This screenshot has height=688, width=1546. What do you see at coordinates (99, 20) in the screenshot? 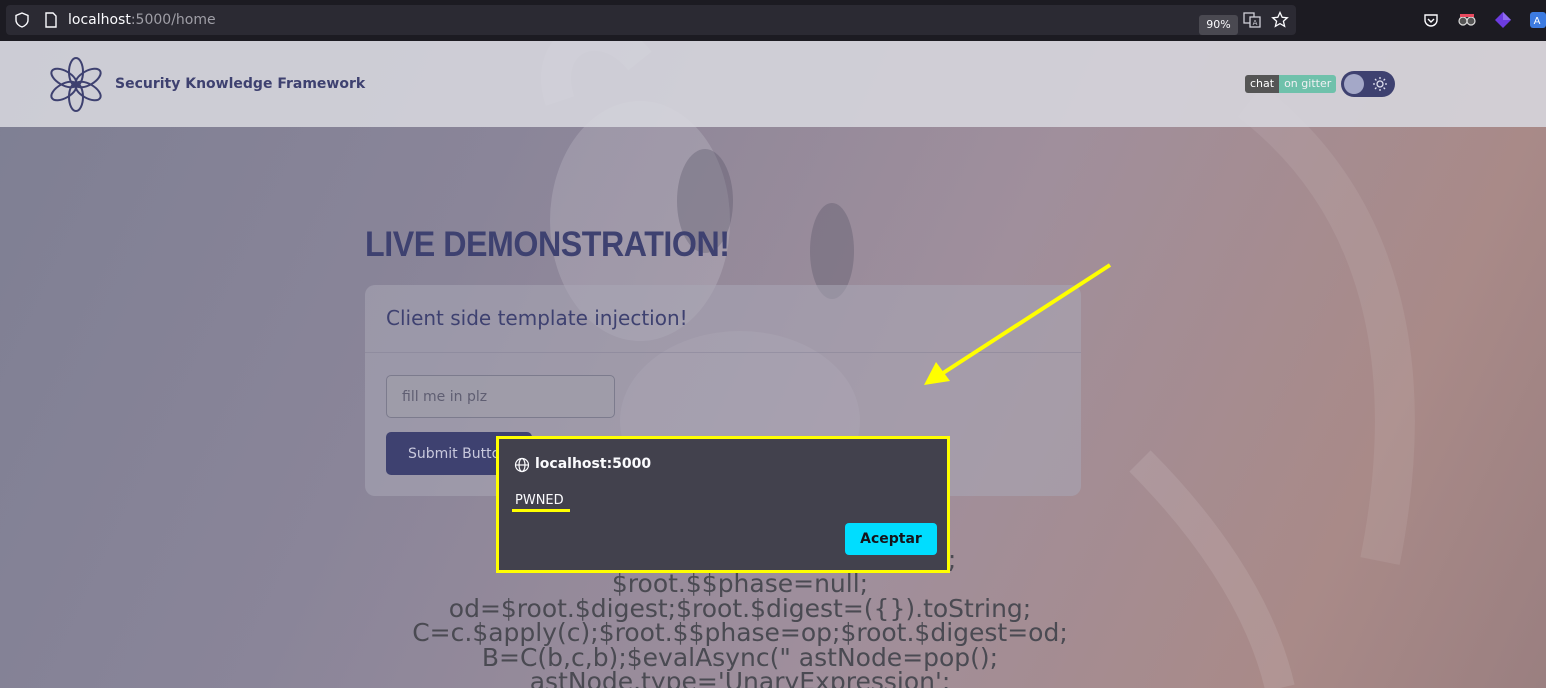
I see `url-host: localhost` at bounding box center [99, 20].